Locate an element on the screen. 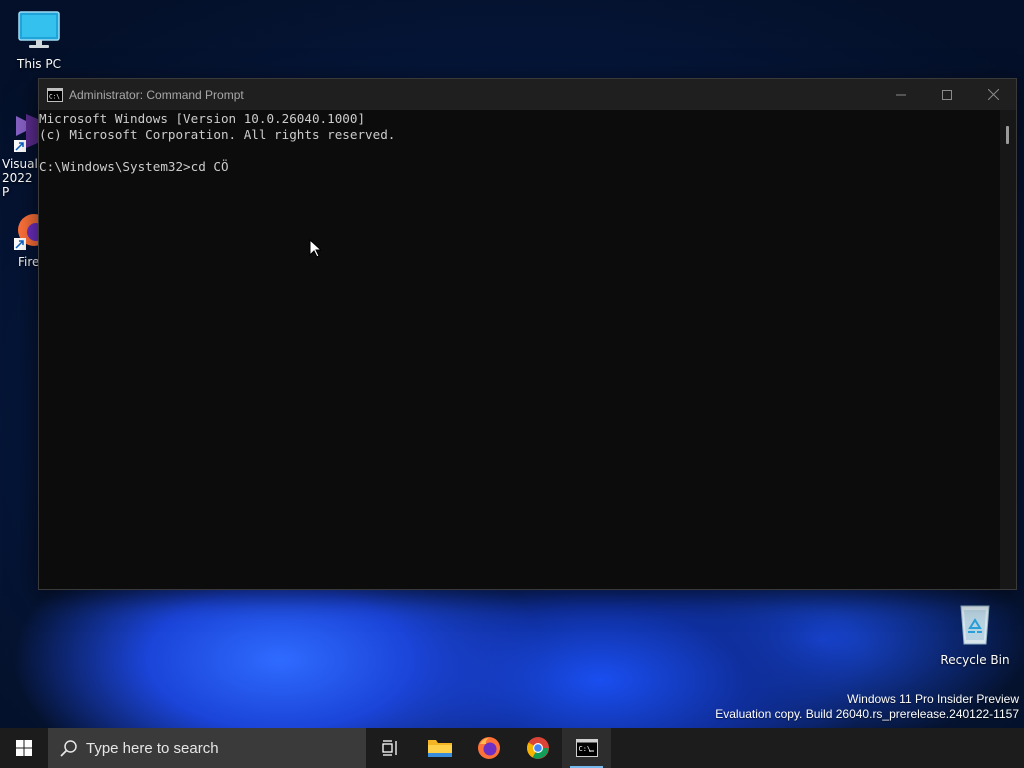 The image size is (1024, 768). desktop-icon-label: Visual 2022 P is located at coordinates (20, 178).